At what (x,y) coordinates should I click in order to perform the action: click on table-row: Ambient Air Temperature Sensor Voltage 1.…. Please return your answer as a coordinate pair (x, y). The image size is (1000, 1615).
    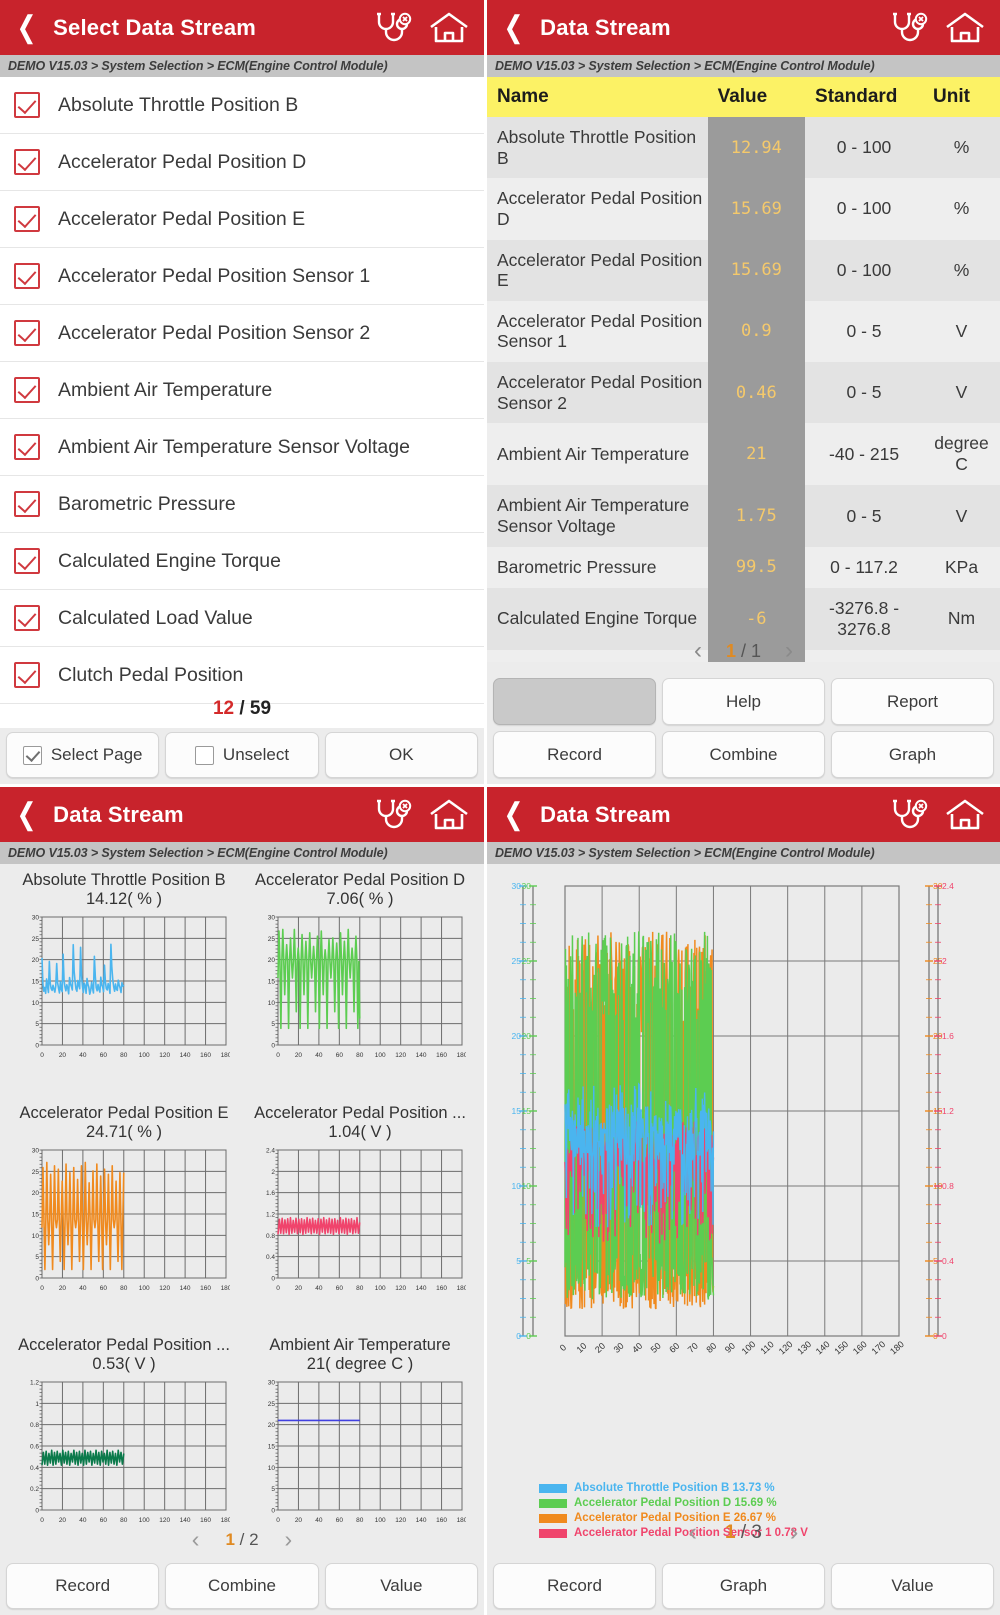
    Looking at the image, I should click on (743, 516).